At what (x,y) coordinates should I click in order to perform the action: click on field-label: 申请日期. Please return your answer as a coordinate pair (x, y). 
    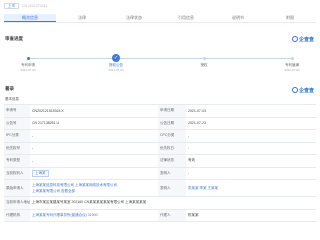
    Looking at the image, I should click on (172, 111).